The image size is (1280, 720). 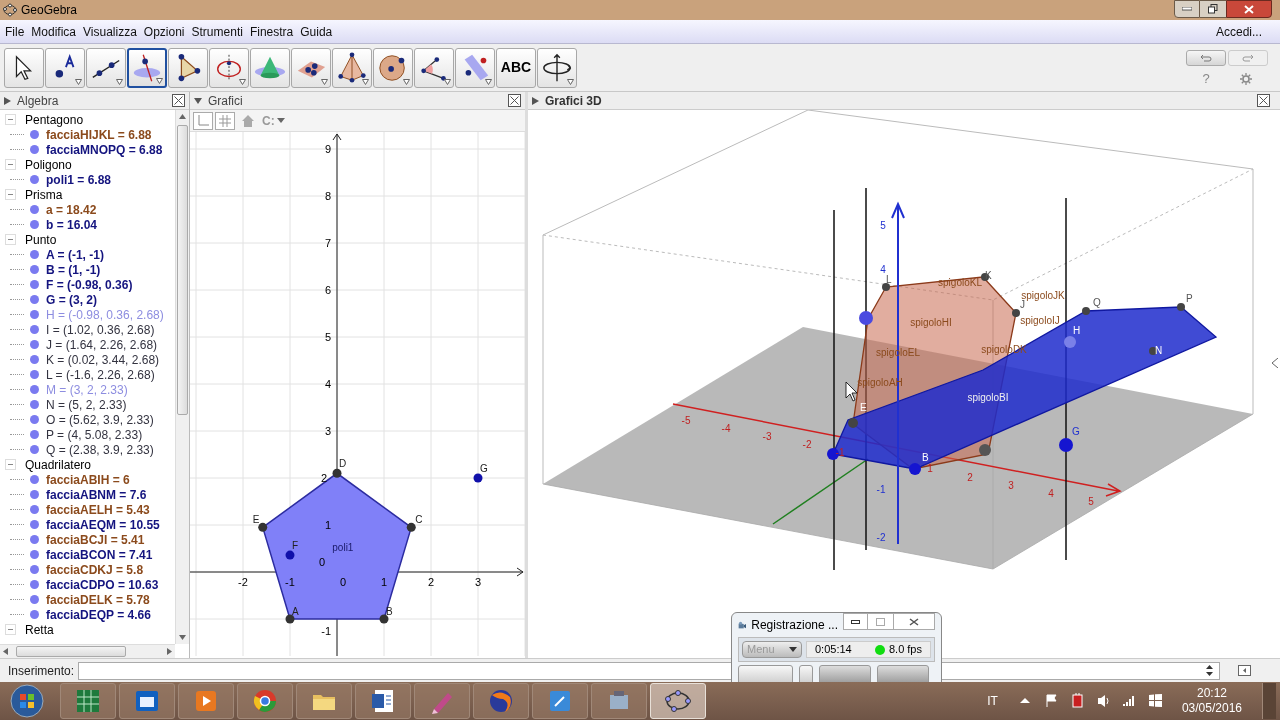 What do you see at coordinates (1210, 670) in the screenshot?
I see `spinner-icon` at bounding box center [1210, 670].